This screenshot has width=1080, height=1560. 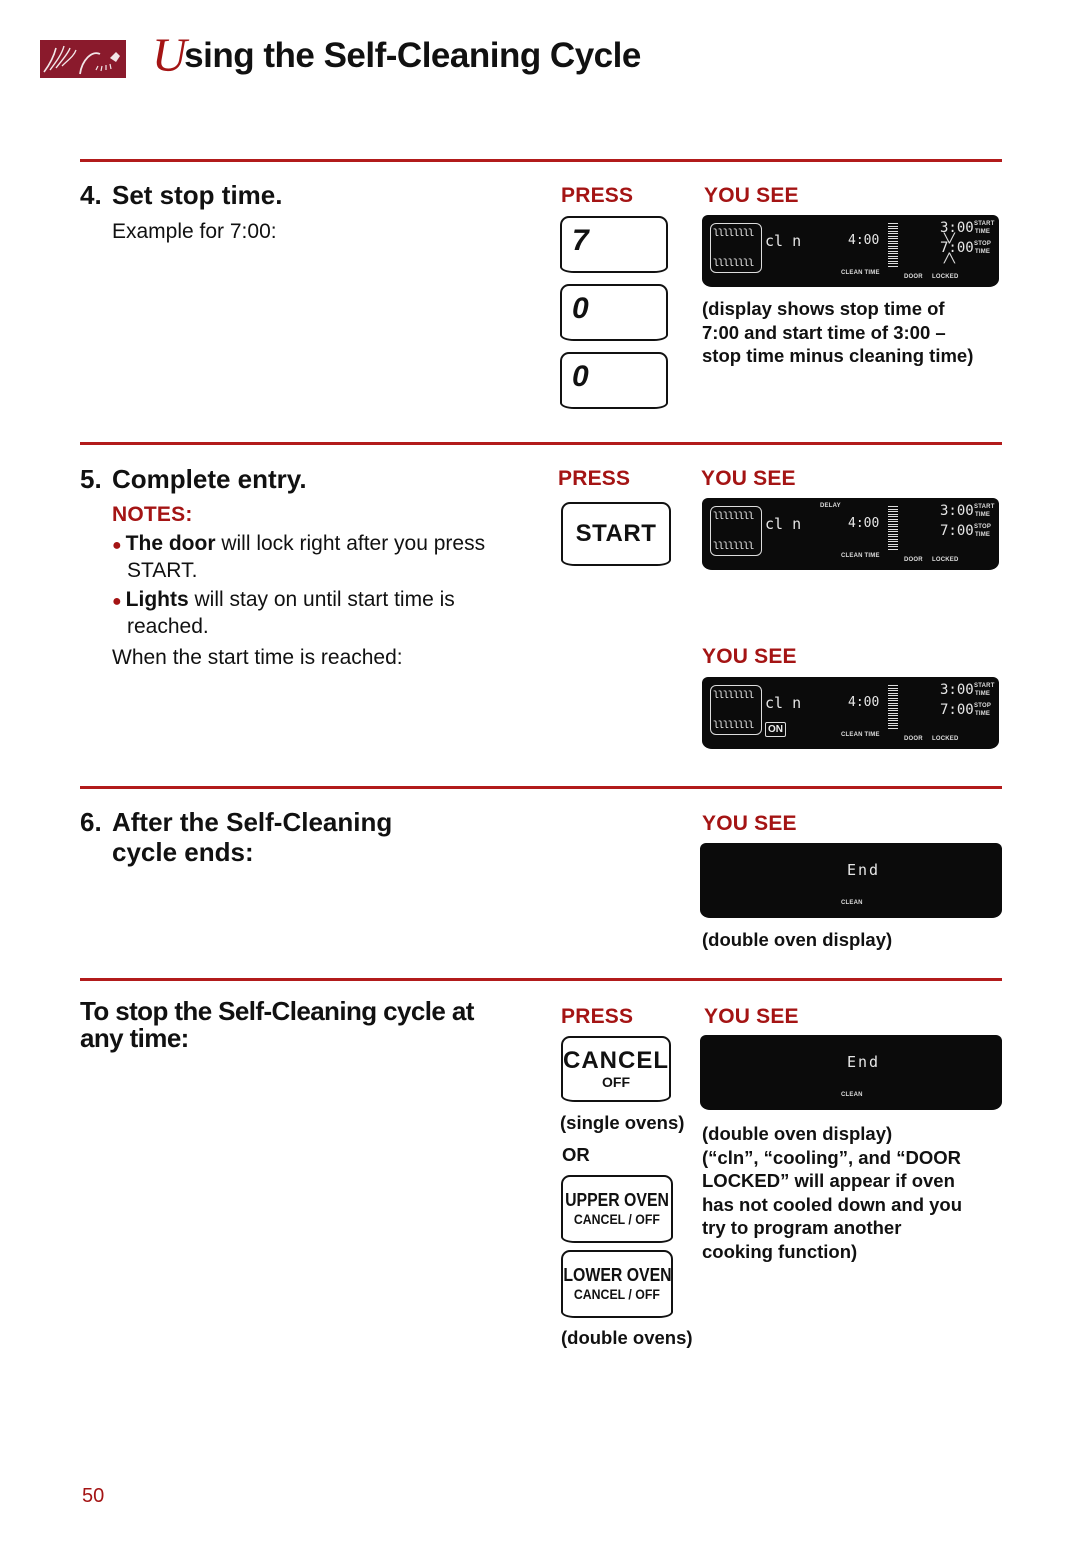 What do you see at coordinates (622, 1122) in the screenshot?
I see `single-ovens-label: (single ovens)` at bounding box center [622, 1122].